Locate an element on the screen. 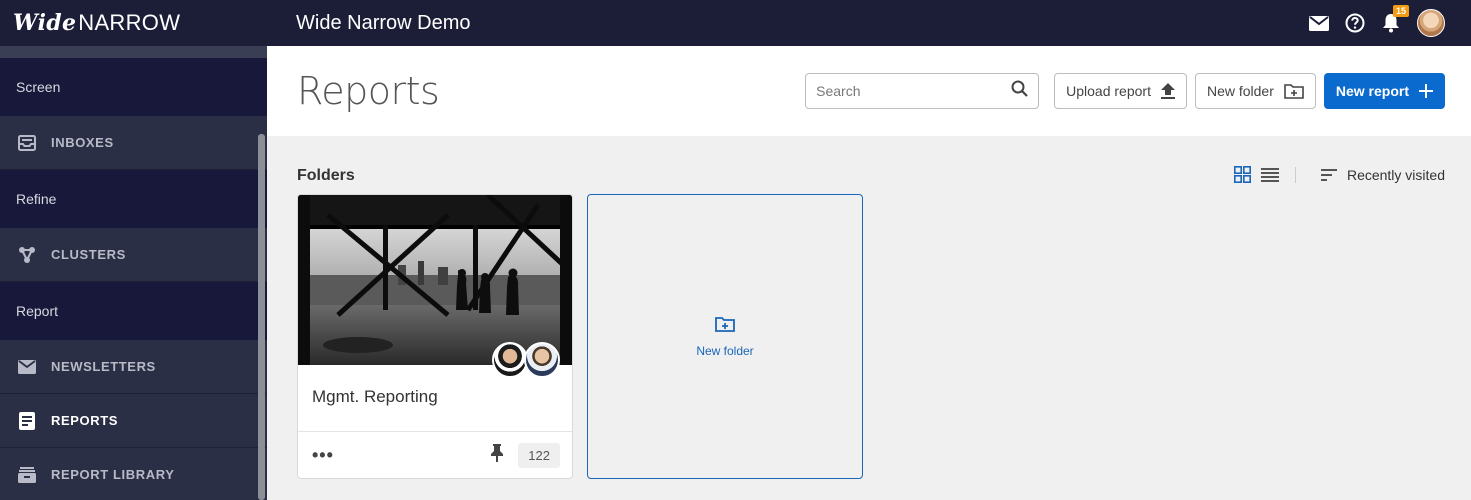 The height and width of the screenshot is (500, 1471). sidebar-item-clusters: CLUSTERS is located at coordinates (133, 255).